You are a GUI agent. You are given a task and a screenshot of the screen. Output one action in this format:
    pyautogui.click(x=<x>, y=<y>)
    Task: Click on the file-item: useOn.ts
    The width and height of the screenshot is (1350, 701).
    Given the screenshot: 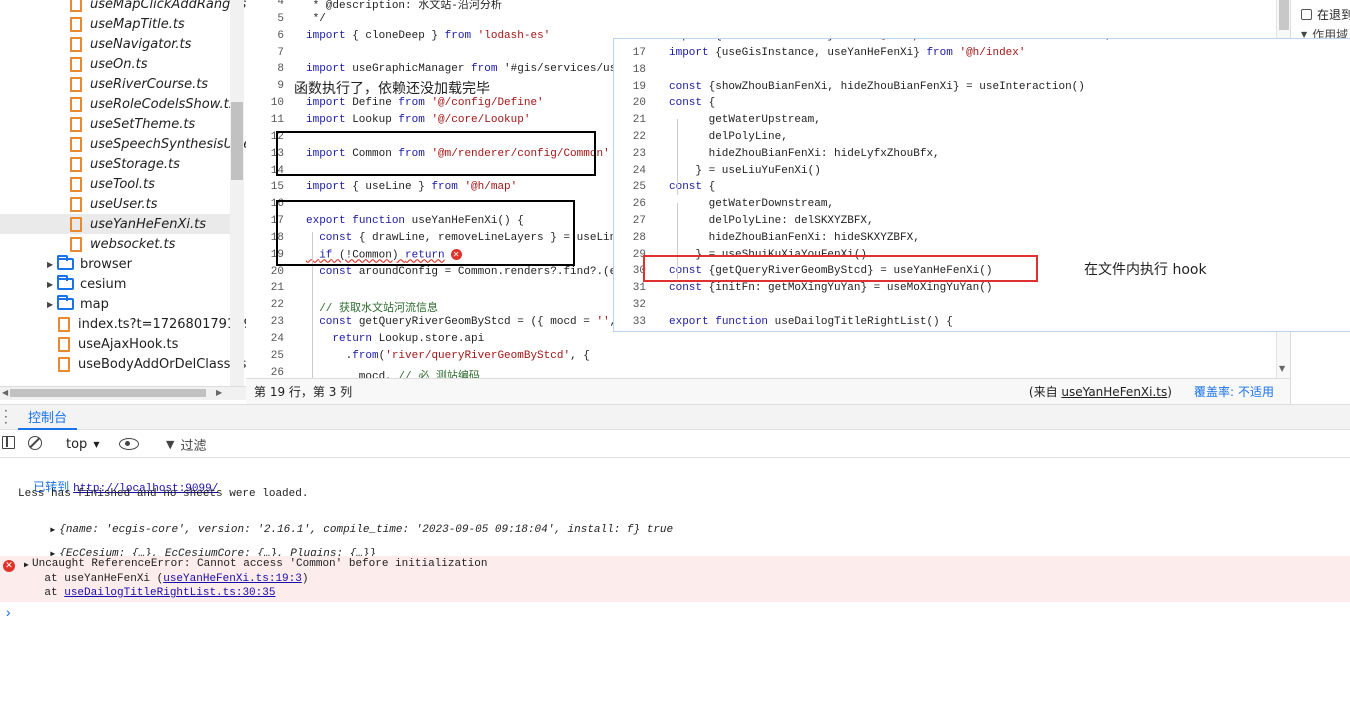 What is the action you would take?
    pyautogui.click(x=115, y=64)
    